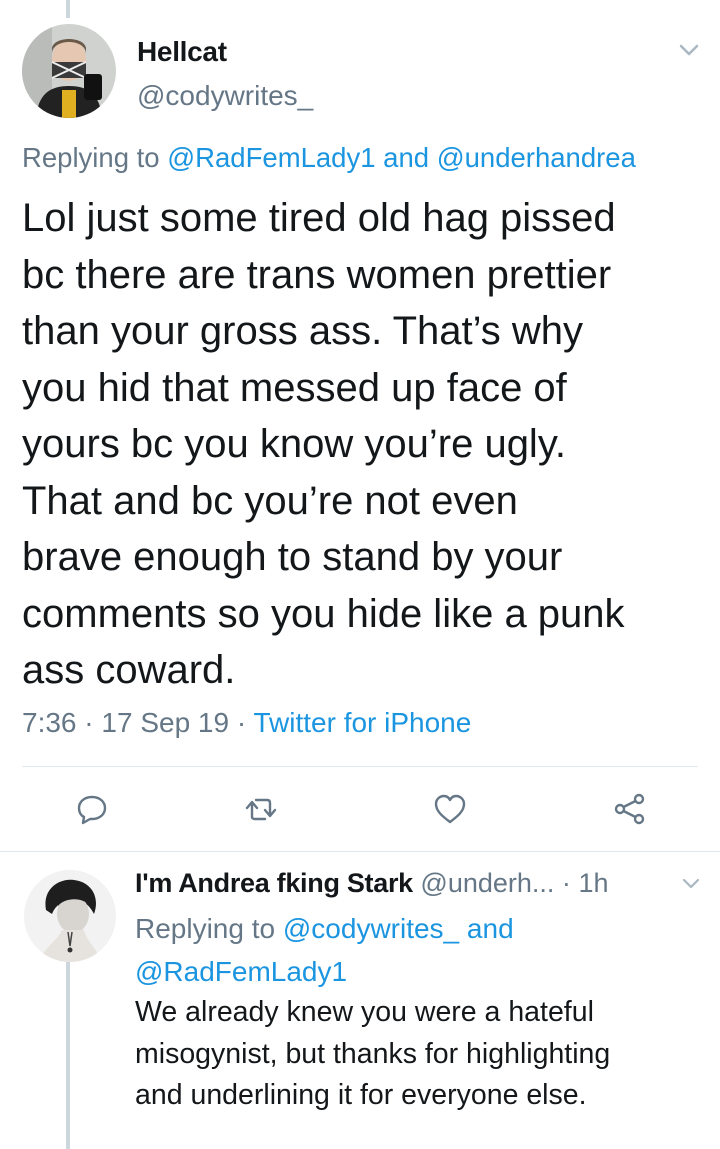 Image resolution: width=720 pixels, height=1149 pixels. Describe the element at coordinates (165, 722) in the screenshot. I see `tweet-date: 17 Sep 19` at that location.